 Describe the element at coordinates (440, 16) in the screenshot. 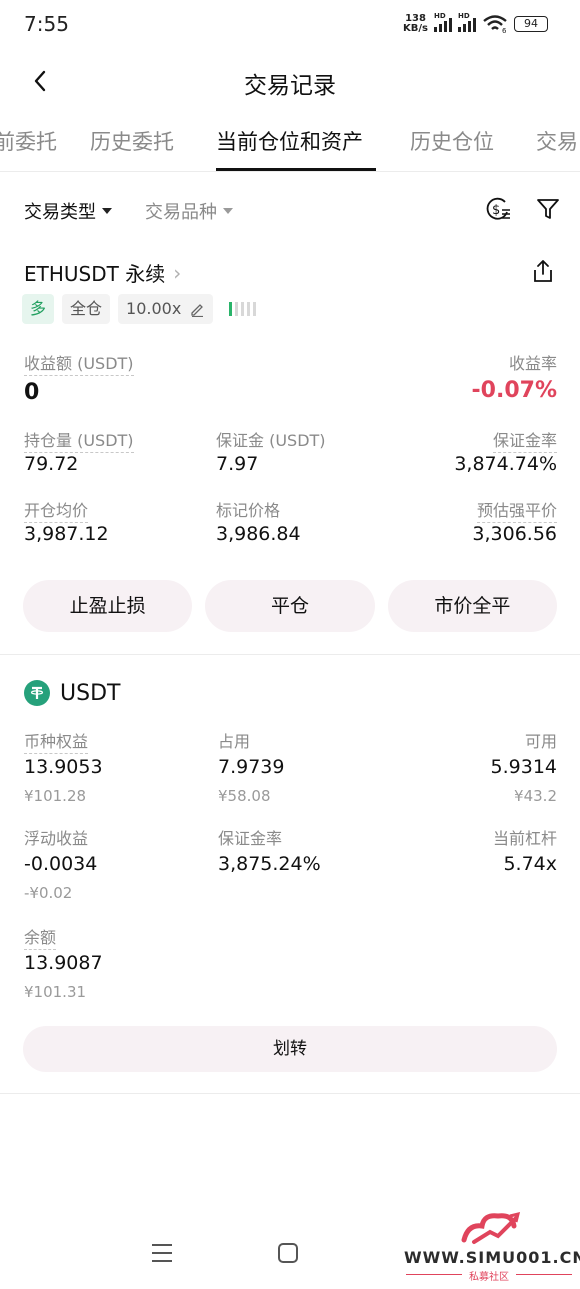

I see `signal-hd-label: HD` at that location.